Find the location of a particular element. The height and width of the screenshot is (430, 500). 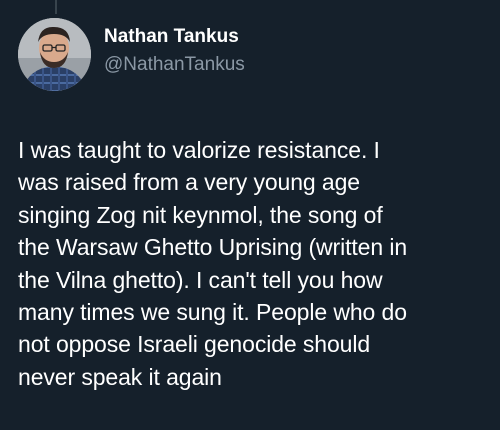

avatar-image is located at coordinates (54, 54).